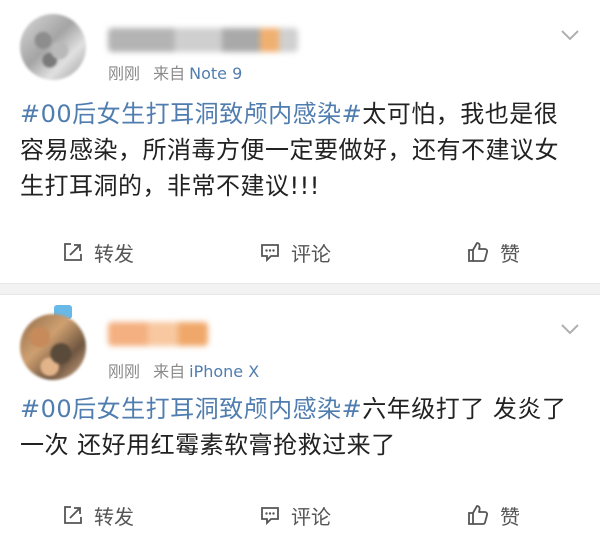  What do you see at coordinates (300, 427) in the screenshot?
I see `post-content: #00后女生打耳洞致颅内感染#六年级打了 发炎了一次 还好用红霉素软膏抢救过来了` at bounding box center [300, 427].